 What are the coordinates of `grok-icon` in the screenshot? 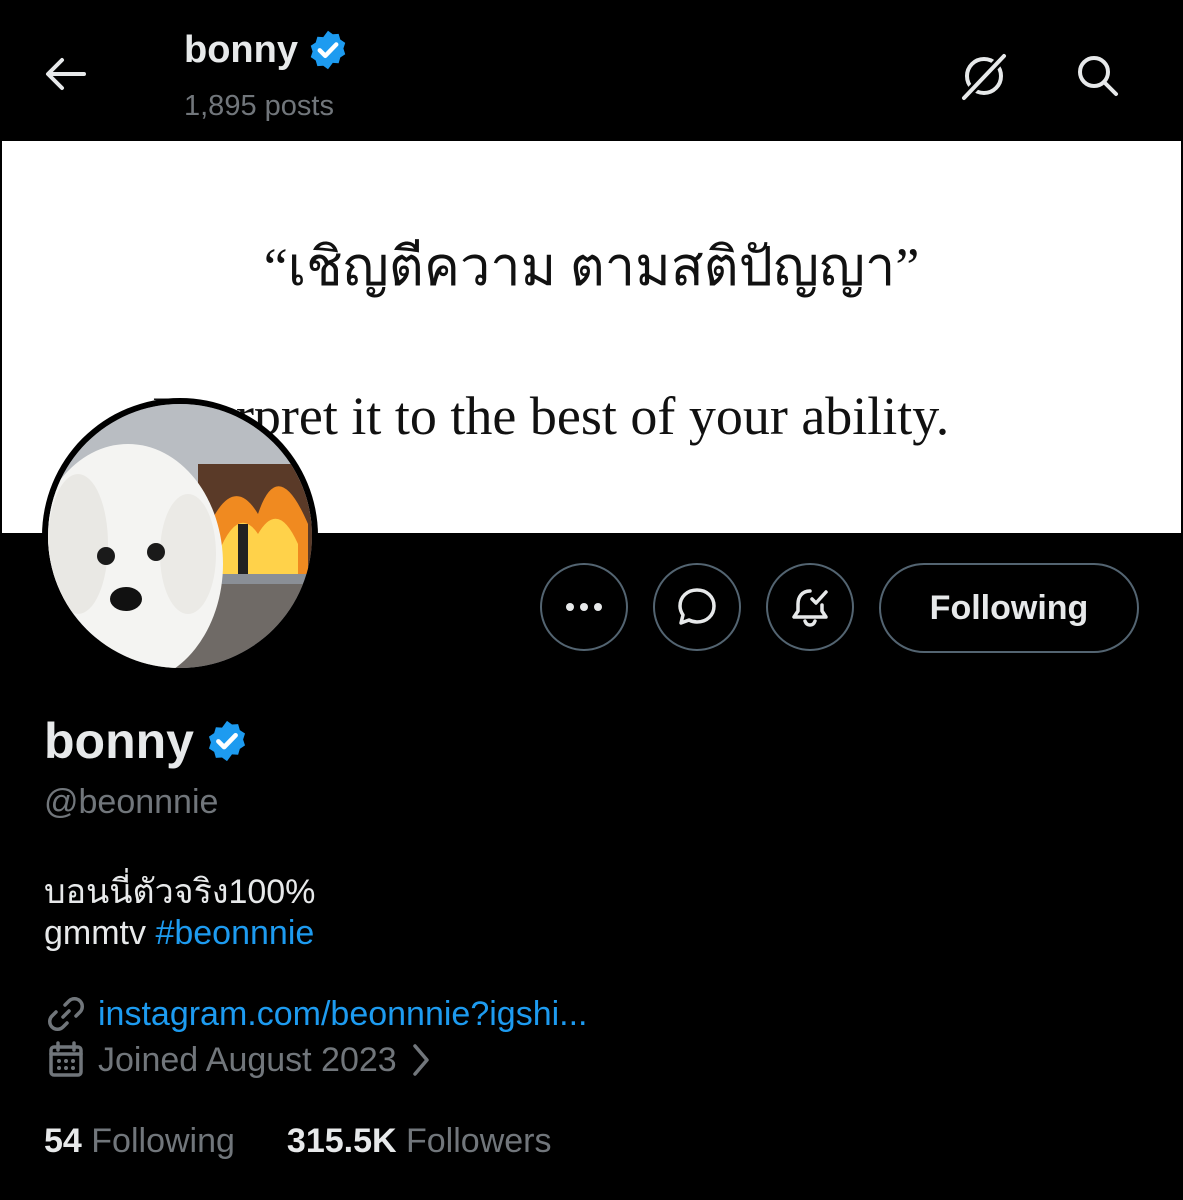 It's located at (984, 77).